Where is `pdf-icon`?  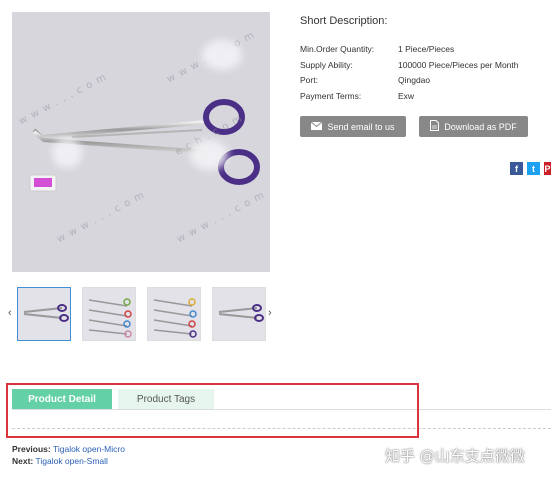
pdf-icon is located at coordinates (435, 126).